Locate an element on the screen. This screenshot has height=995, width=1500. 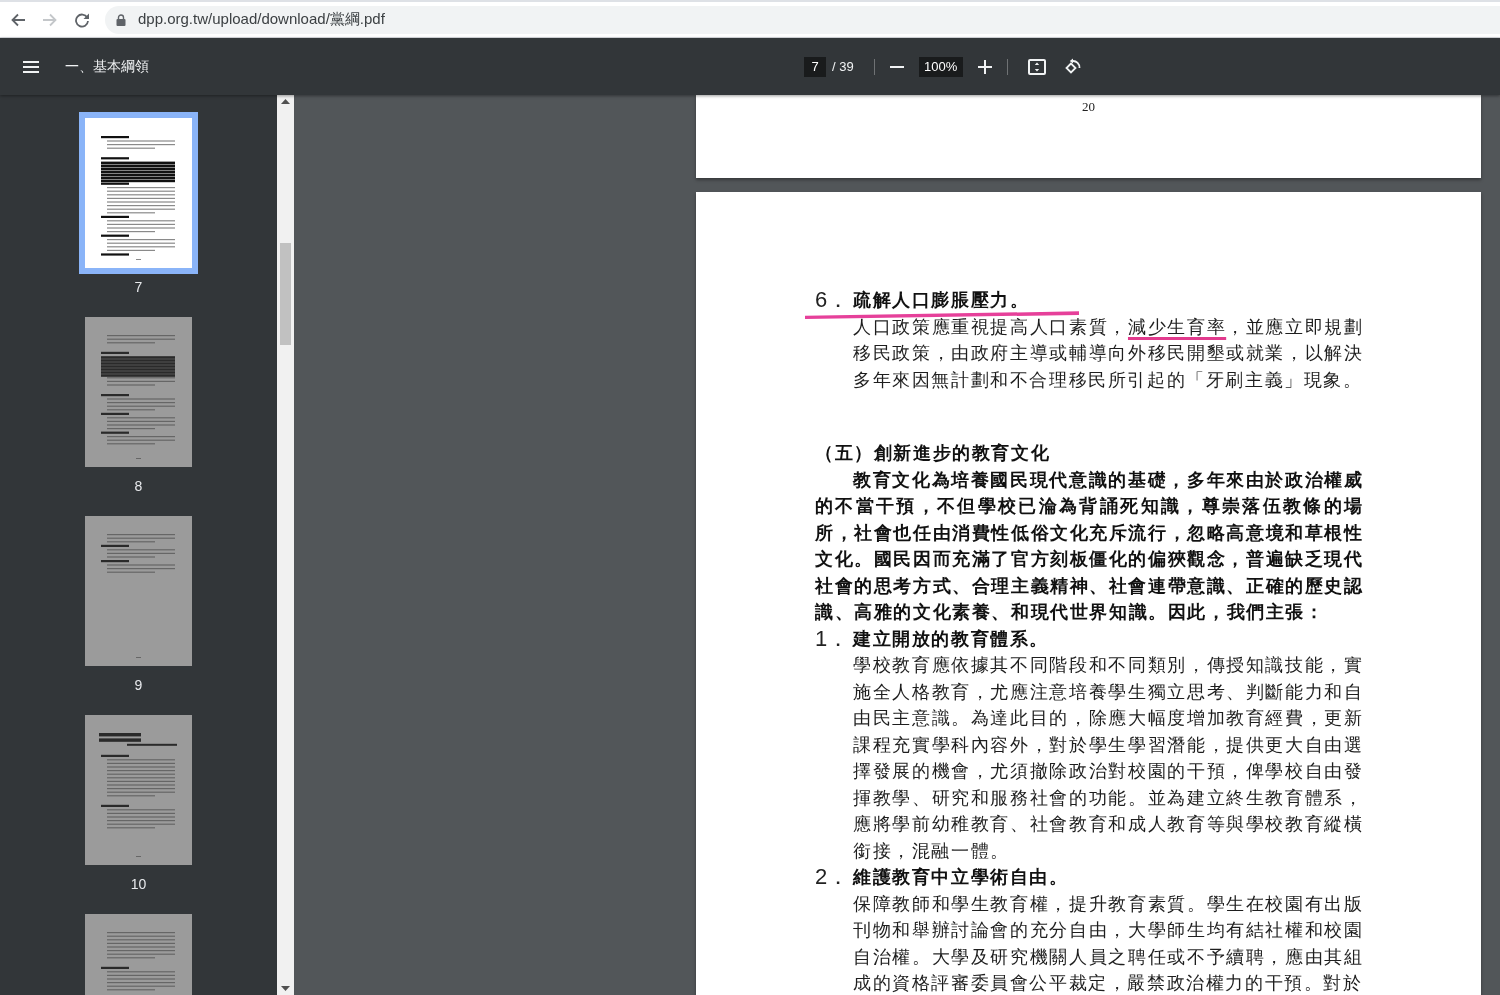
address-bar: dpp.org.tw/upload/download/黨綱.pdf is located at coordinates (802, 19).